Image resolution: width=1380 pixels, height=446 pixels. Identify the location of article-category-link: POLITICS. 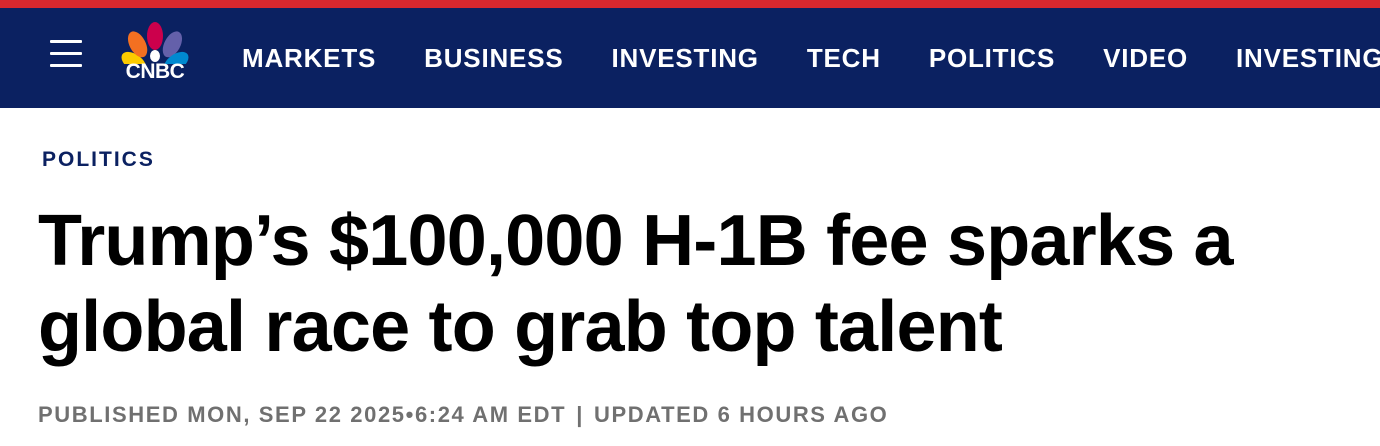
(98, 160).